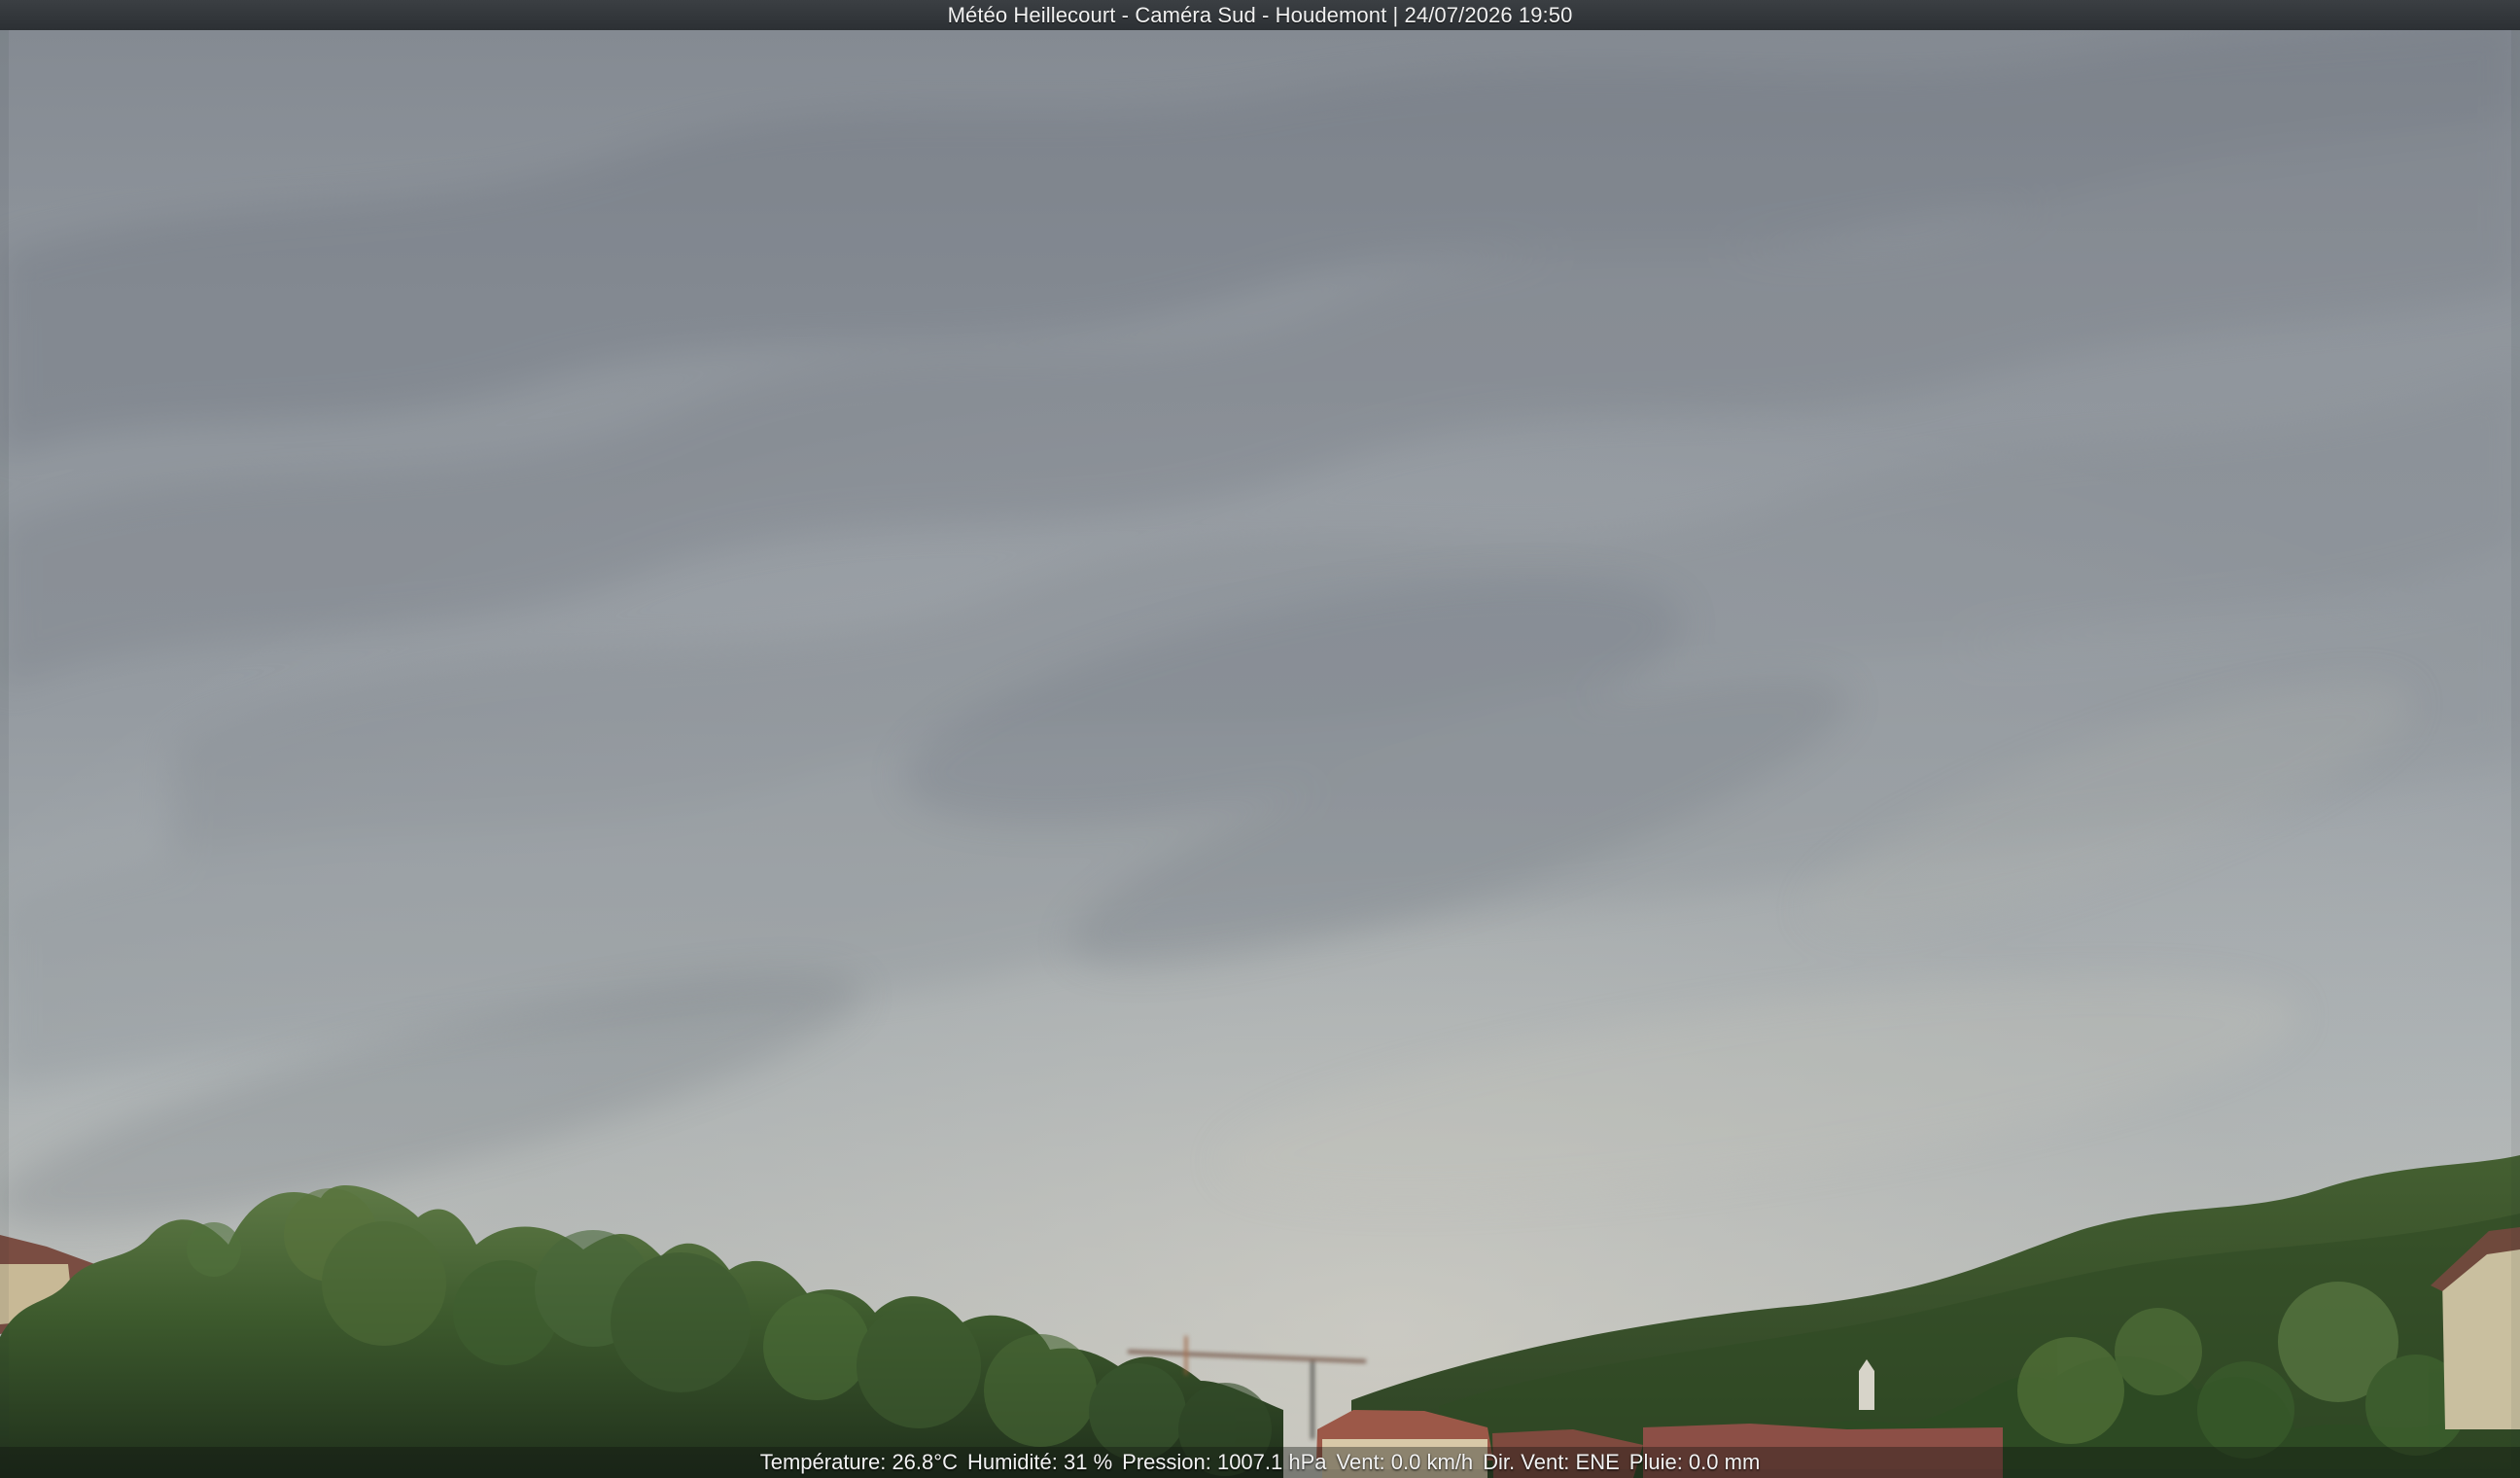 This screenshot has height=1478, width=2520. What do you see at coordinates (1039, 1462) in the screenshot?
I see `humidity-readout: Humidité: 31 %` at bounding box center [1039, 1462].